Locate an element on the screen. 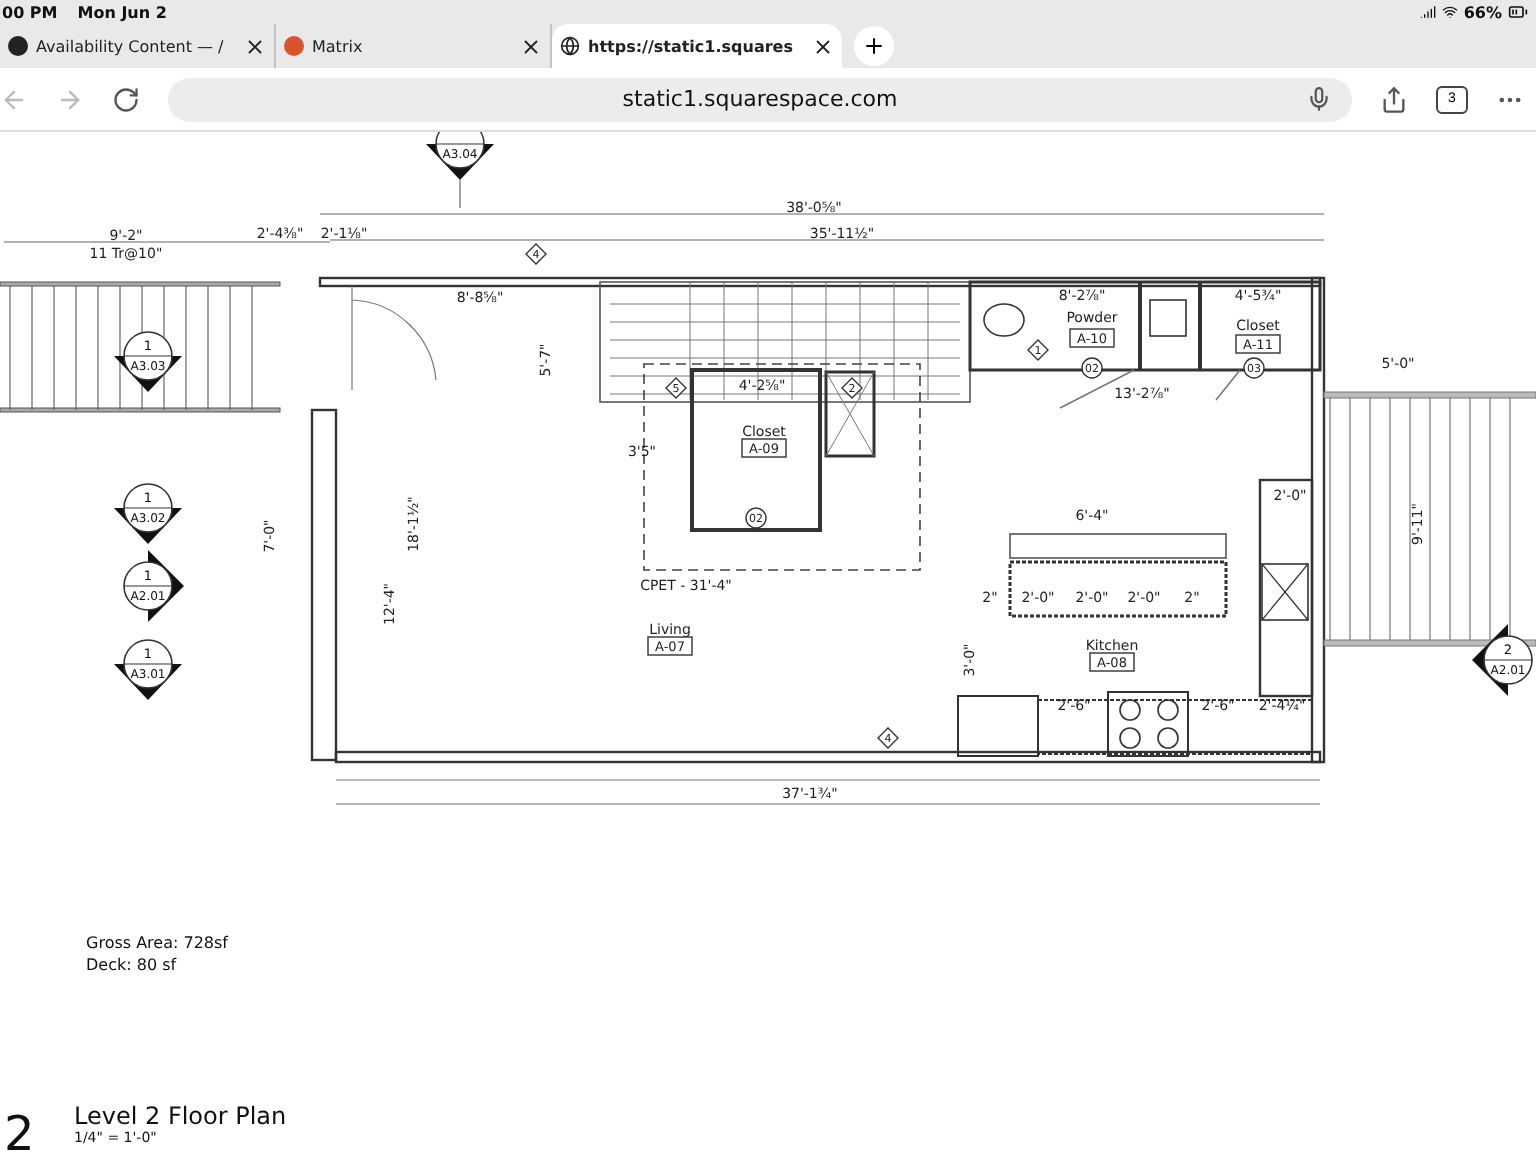 This screenshot has height=1152, width=1536. address-field: static1.squarespace.com is located at coordinates (760, 99).